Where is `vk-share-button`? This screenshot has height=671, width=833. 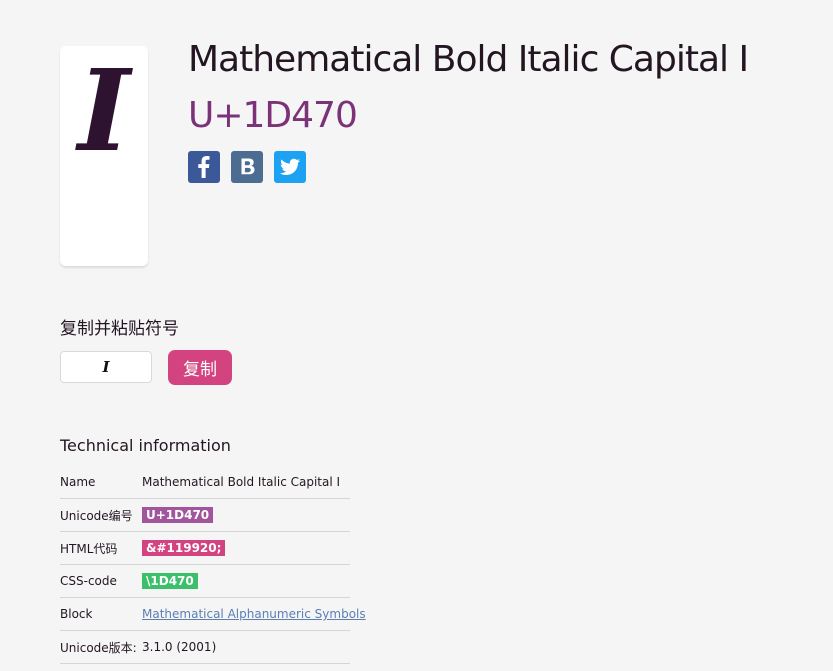
vk-share-button is located at coordinates (247, 167).